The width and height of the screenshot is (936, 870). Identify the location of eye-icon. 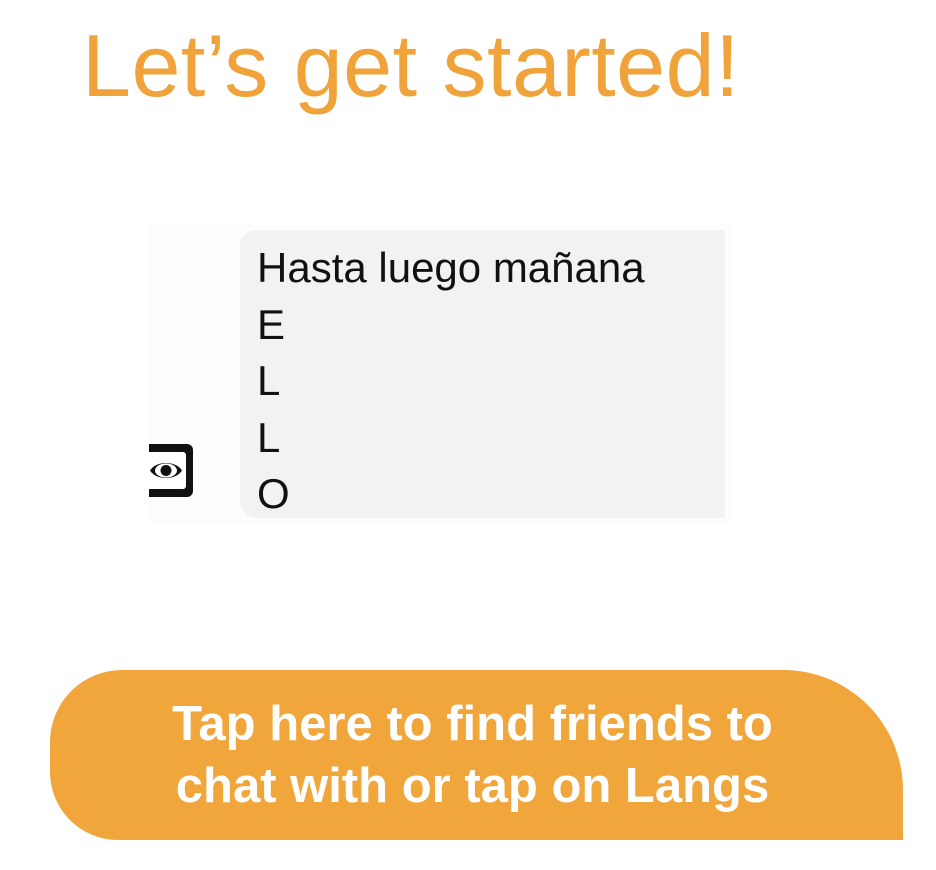
(171, 470).